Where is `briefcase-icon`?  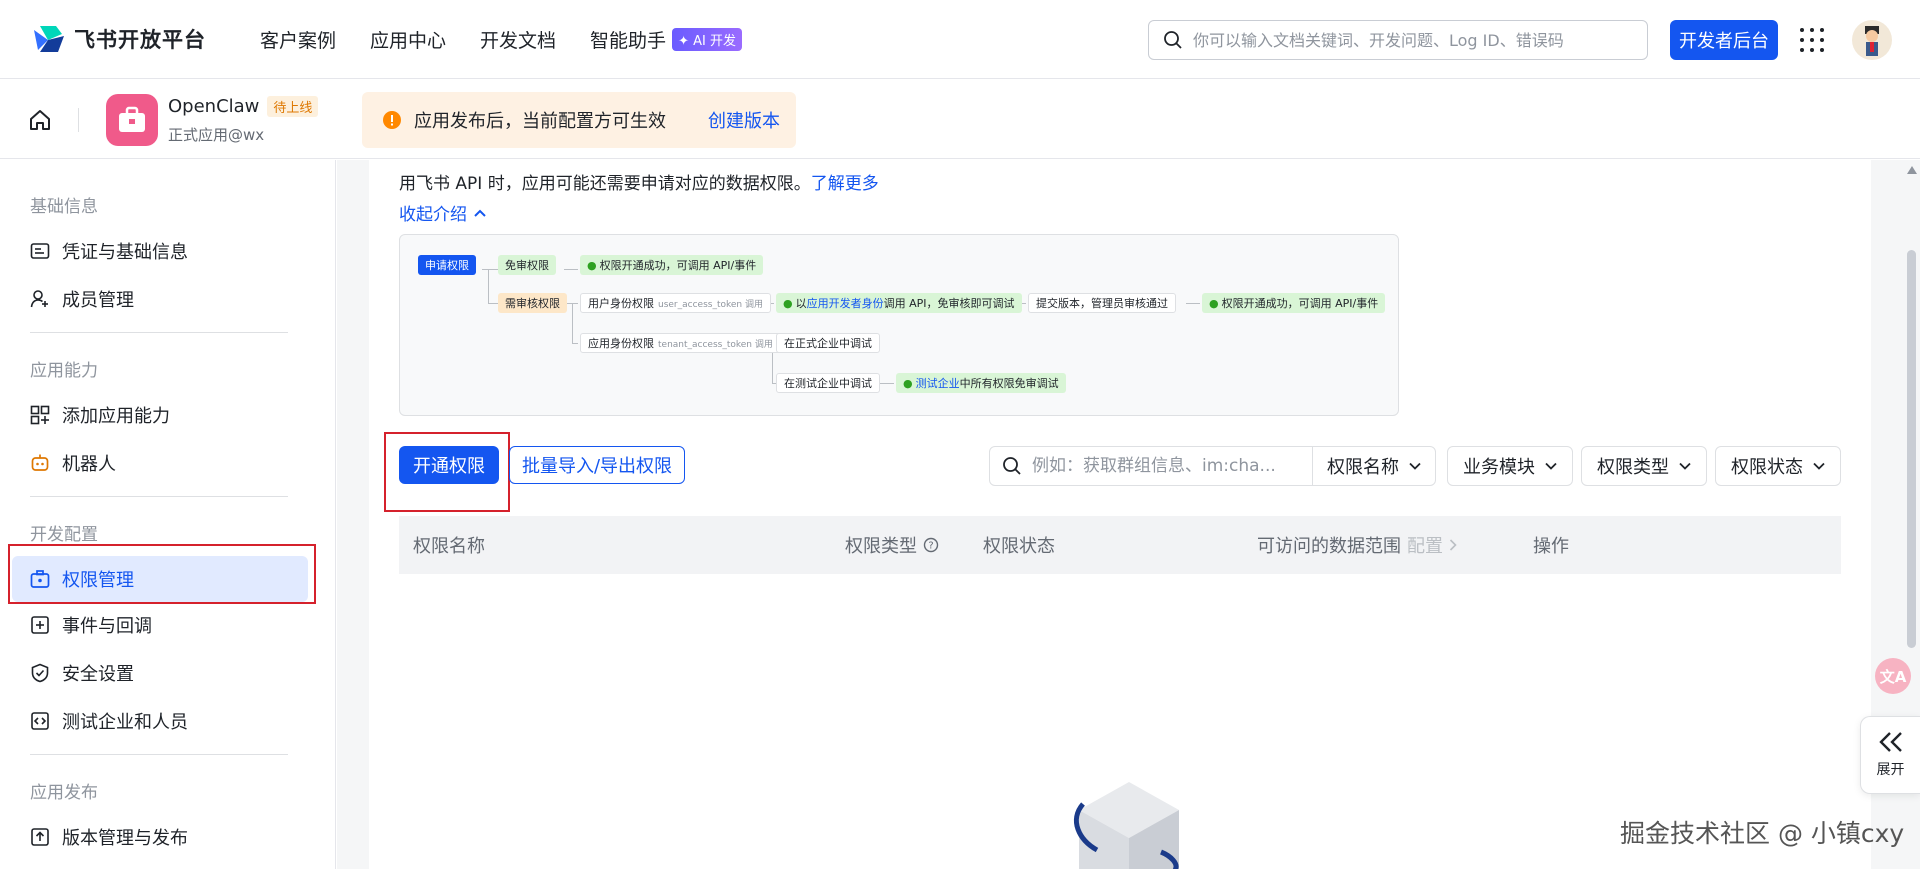
briefcase-icon is located at coordinates (132, 119).